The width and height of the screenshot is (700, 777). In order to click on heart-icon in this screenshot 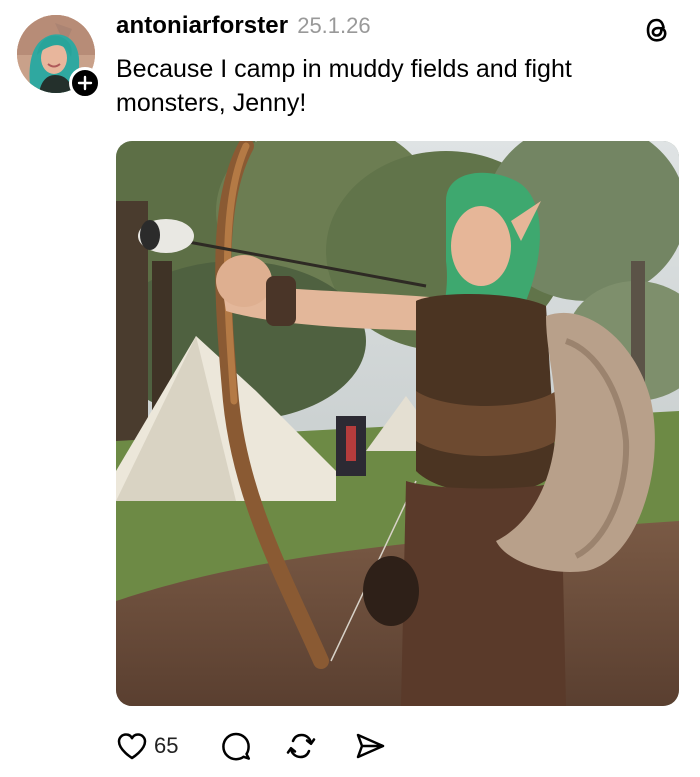, I will do `click(132, 746)`.